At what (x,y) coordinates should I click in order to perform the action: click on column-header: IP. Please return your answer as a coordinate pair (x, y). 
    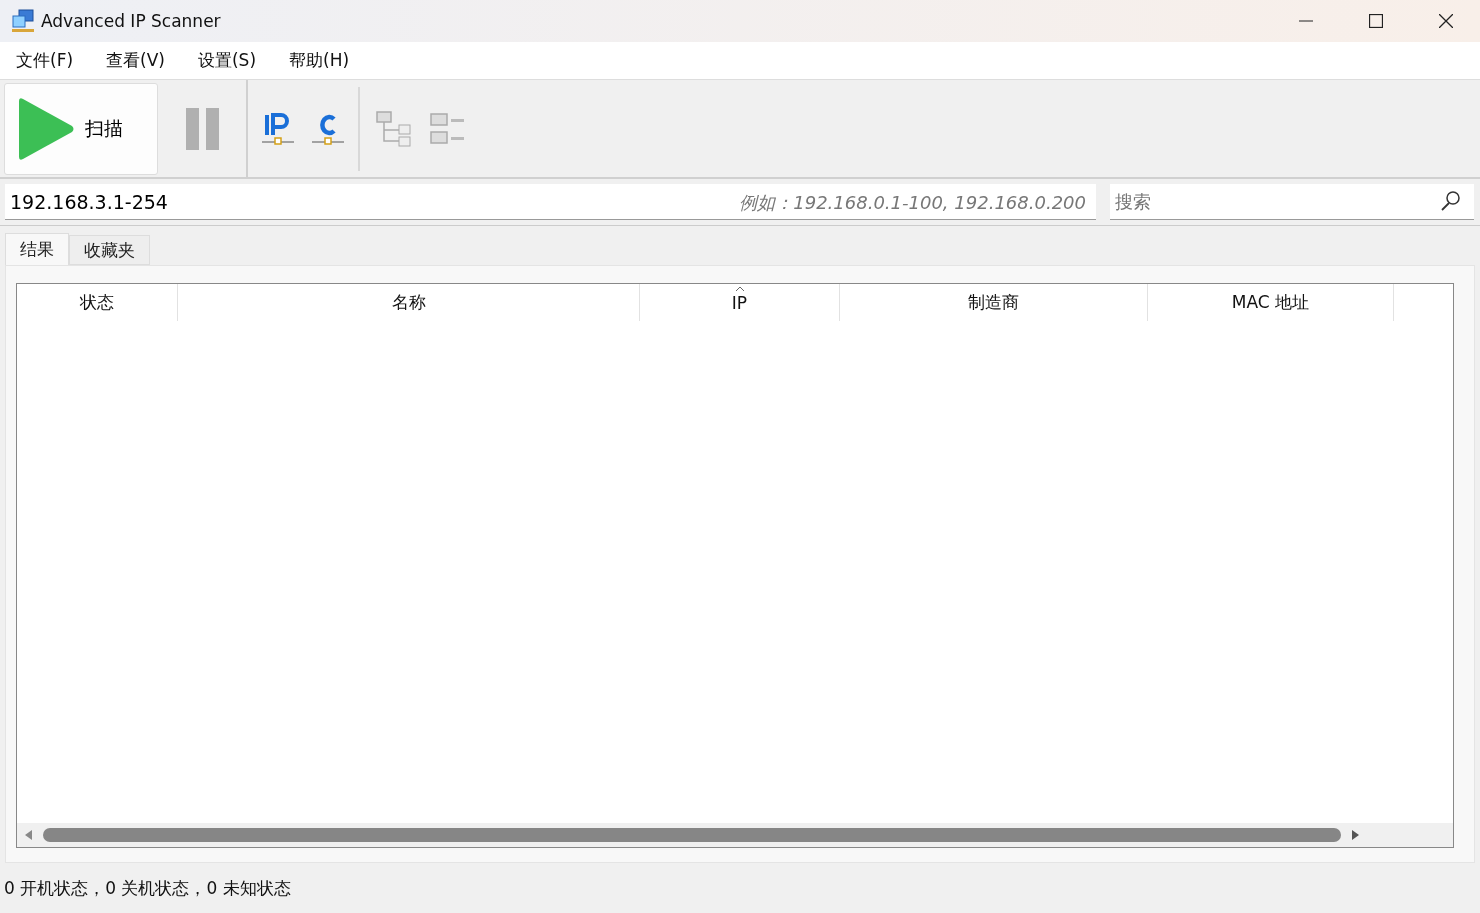
    Looking at the image, I should click on (740, 302).